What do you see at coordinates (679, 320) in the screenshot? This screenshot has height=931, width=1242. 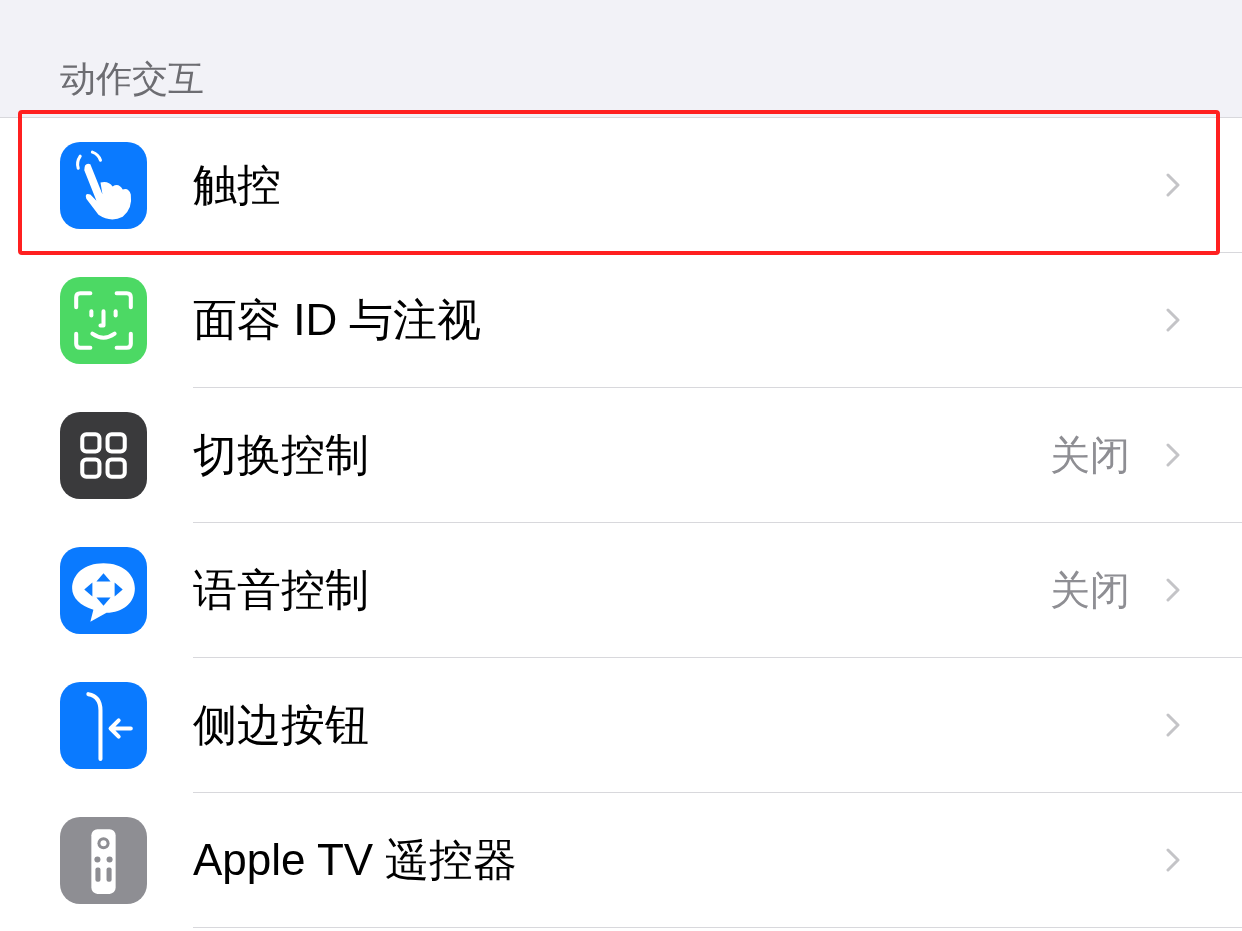 I see `setting-label: 面容 ID 与注视` at bounding box center [679, 320].